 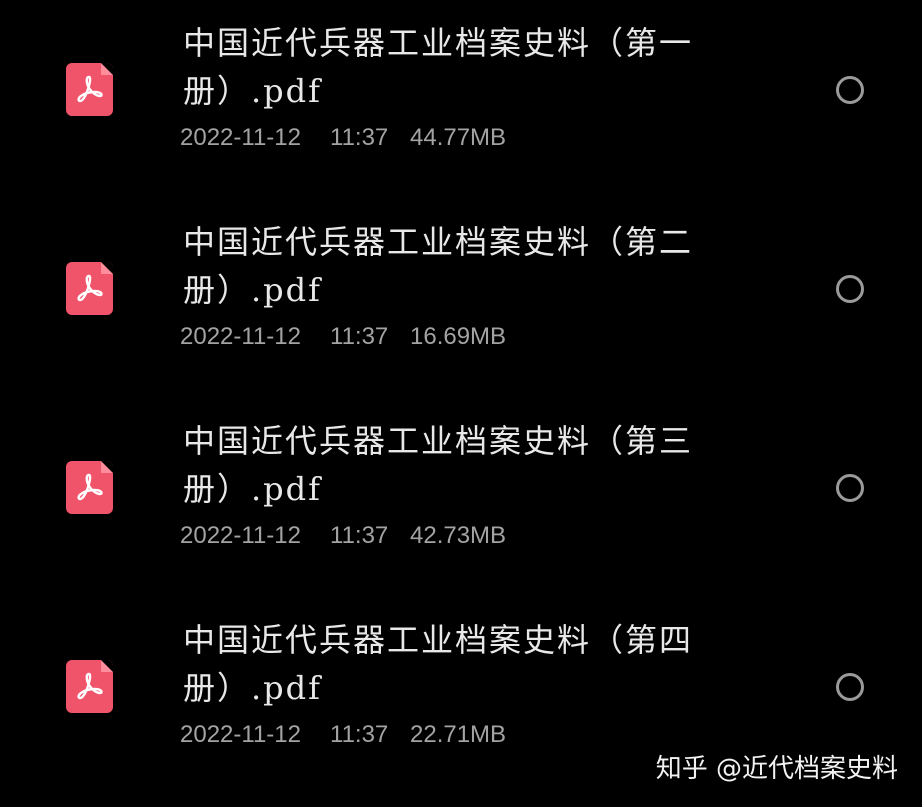 I want to click on file-size: 22.71MB, so click(x=458, y=734).